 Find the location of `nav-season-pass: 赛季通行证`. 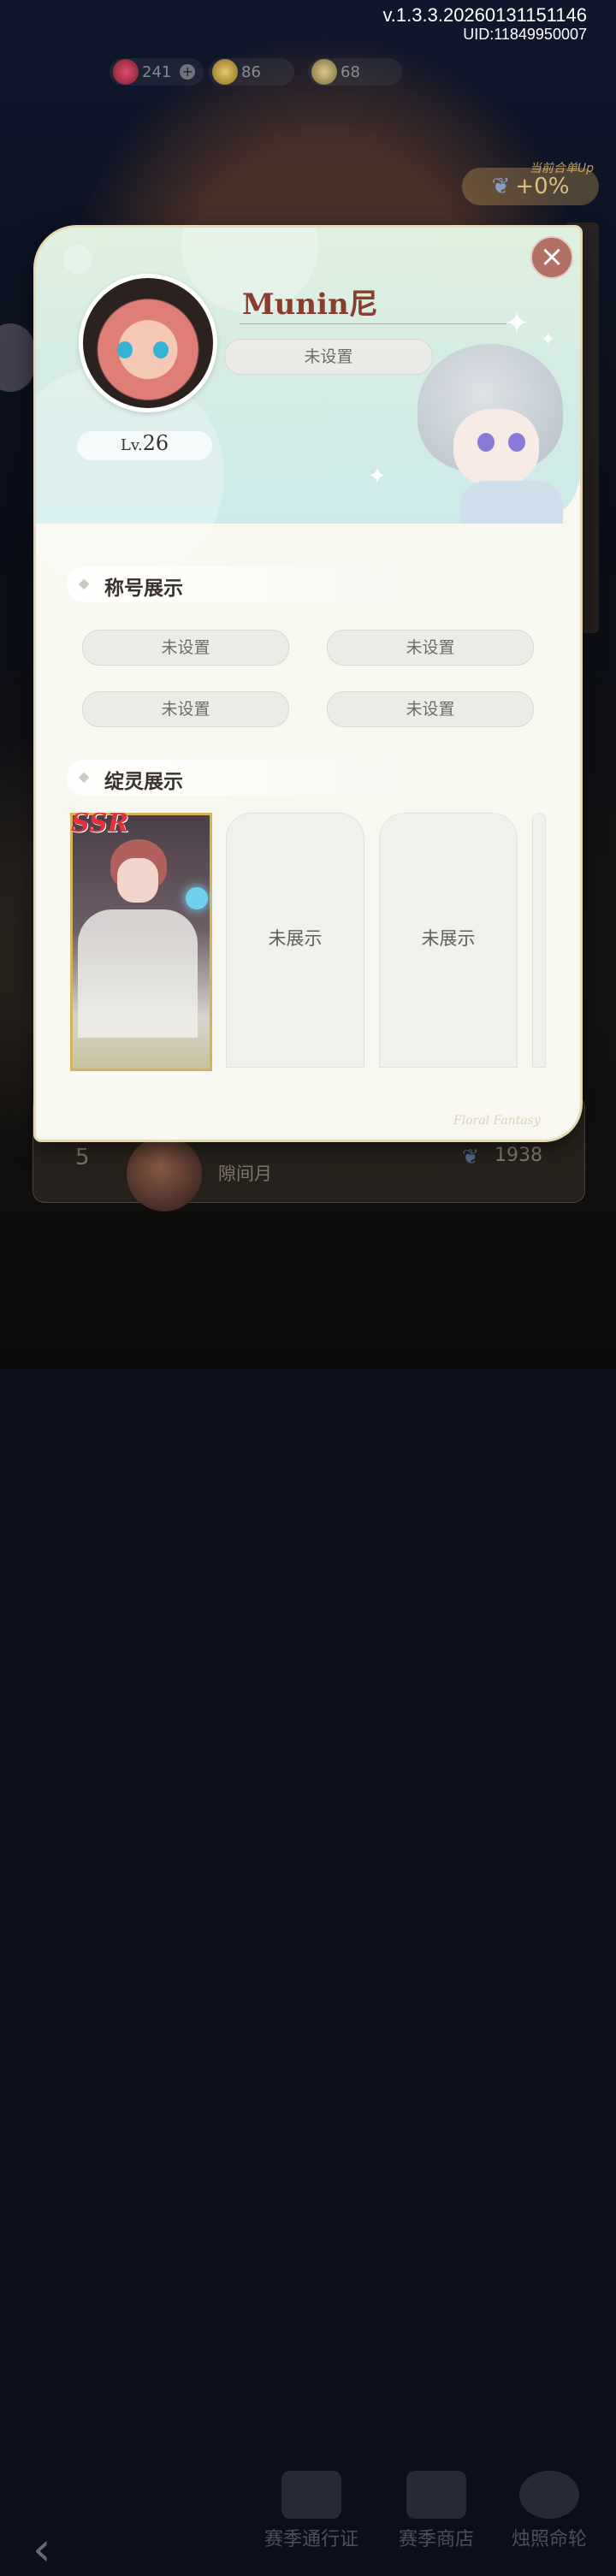

nav-season-pass: 赛季通行证 is located at coordinates (311, 2511).